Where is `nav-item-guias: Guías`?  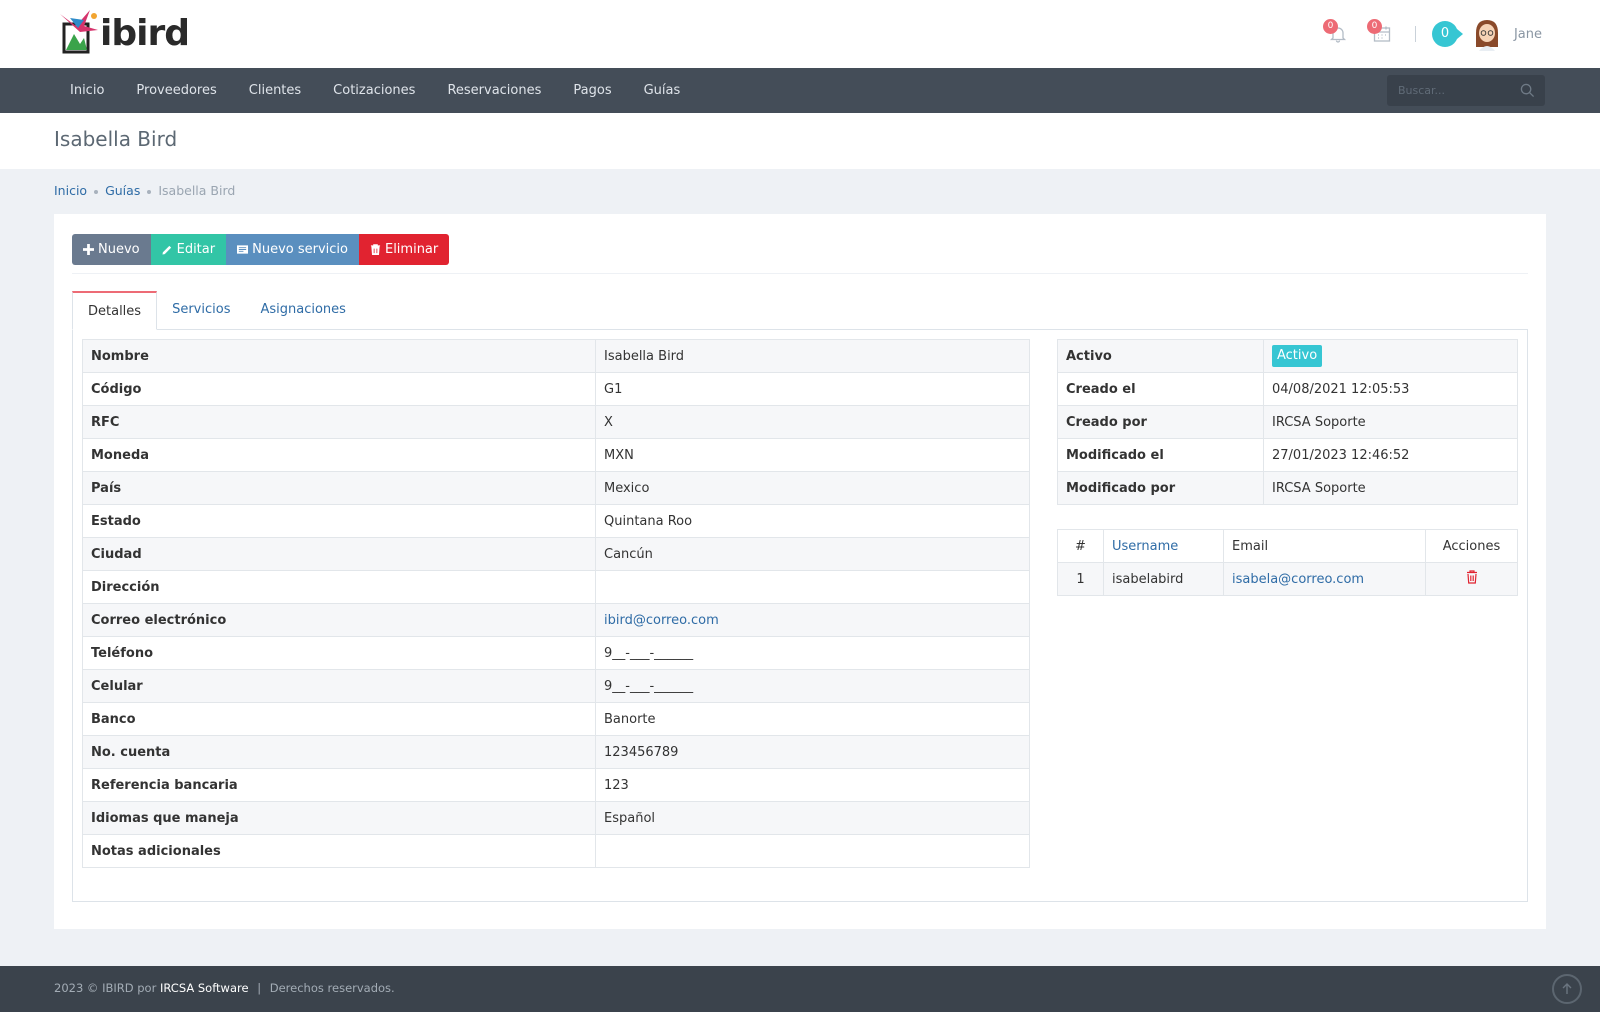
nav-item-guias: Guías is located at coordinates (662, 90).